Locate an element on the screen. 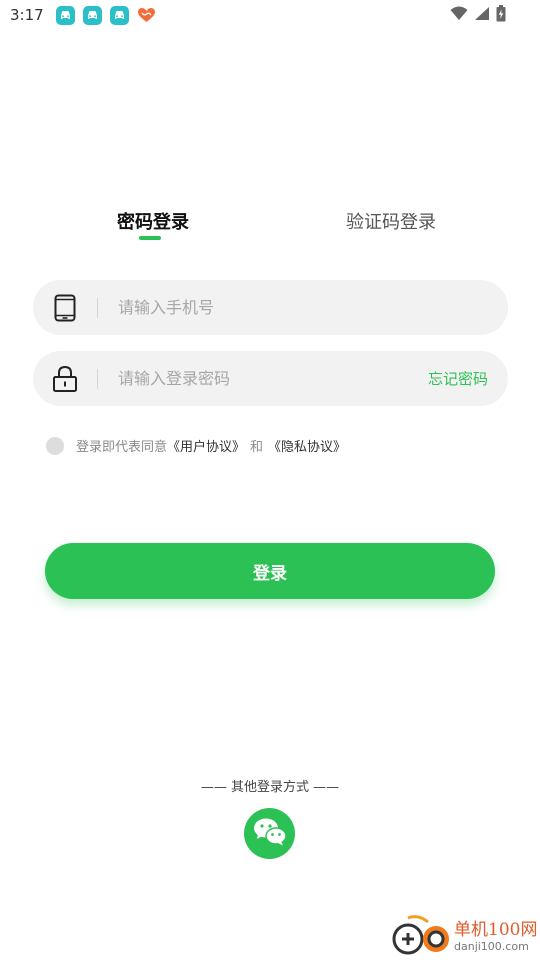  password-input is located at coordinates (273, 378).